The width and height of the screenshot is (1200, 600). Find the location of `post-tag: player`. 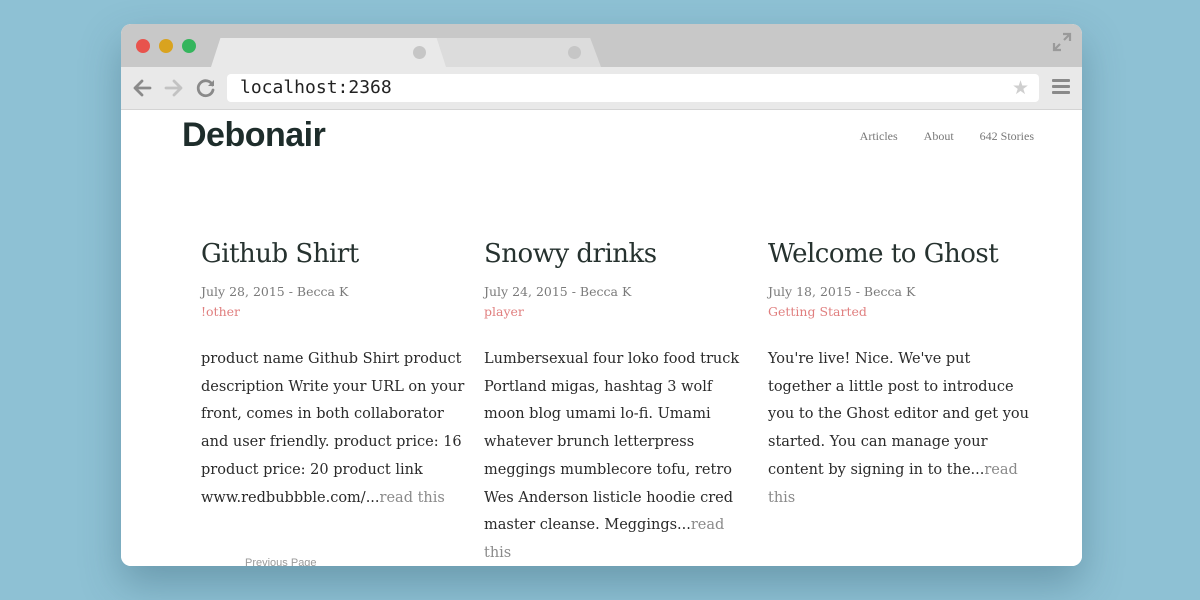

post-tag: player is located at coordinates (616, 312).